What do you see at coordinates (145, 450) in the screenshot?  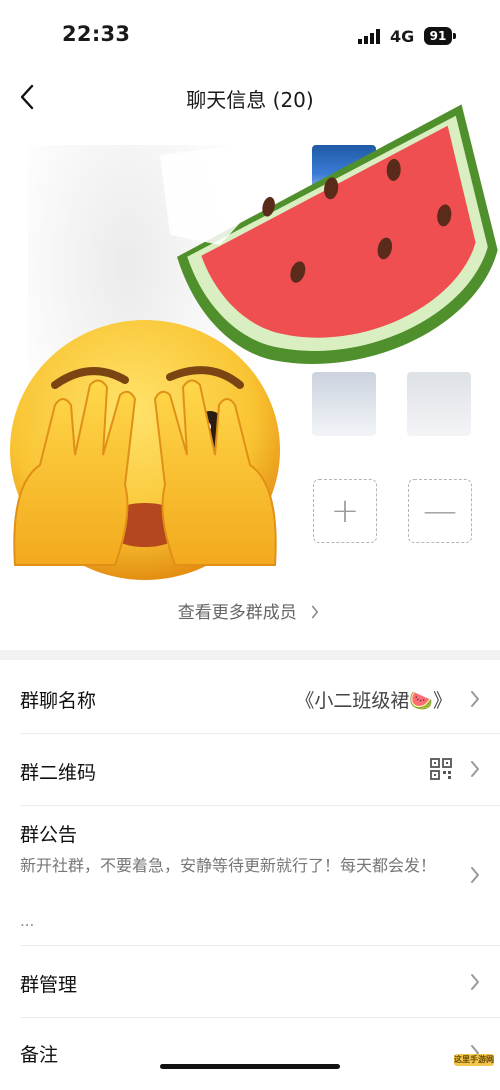 I see `see-no-evil-emoji-sticker` at bounding box center [145, 450].